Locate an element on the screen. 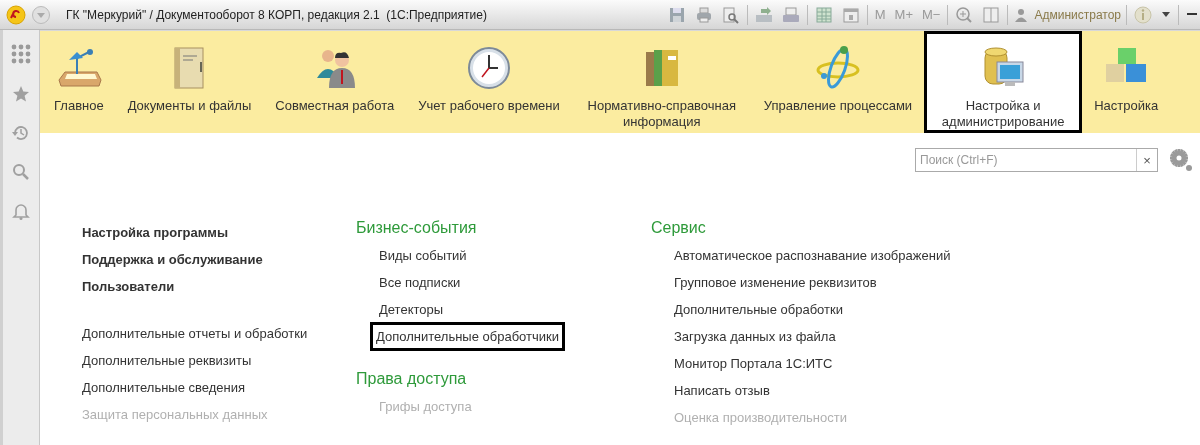 This screenshot has height=445, width=1200. apps-grid-icon is located at coordinates (21, 54).